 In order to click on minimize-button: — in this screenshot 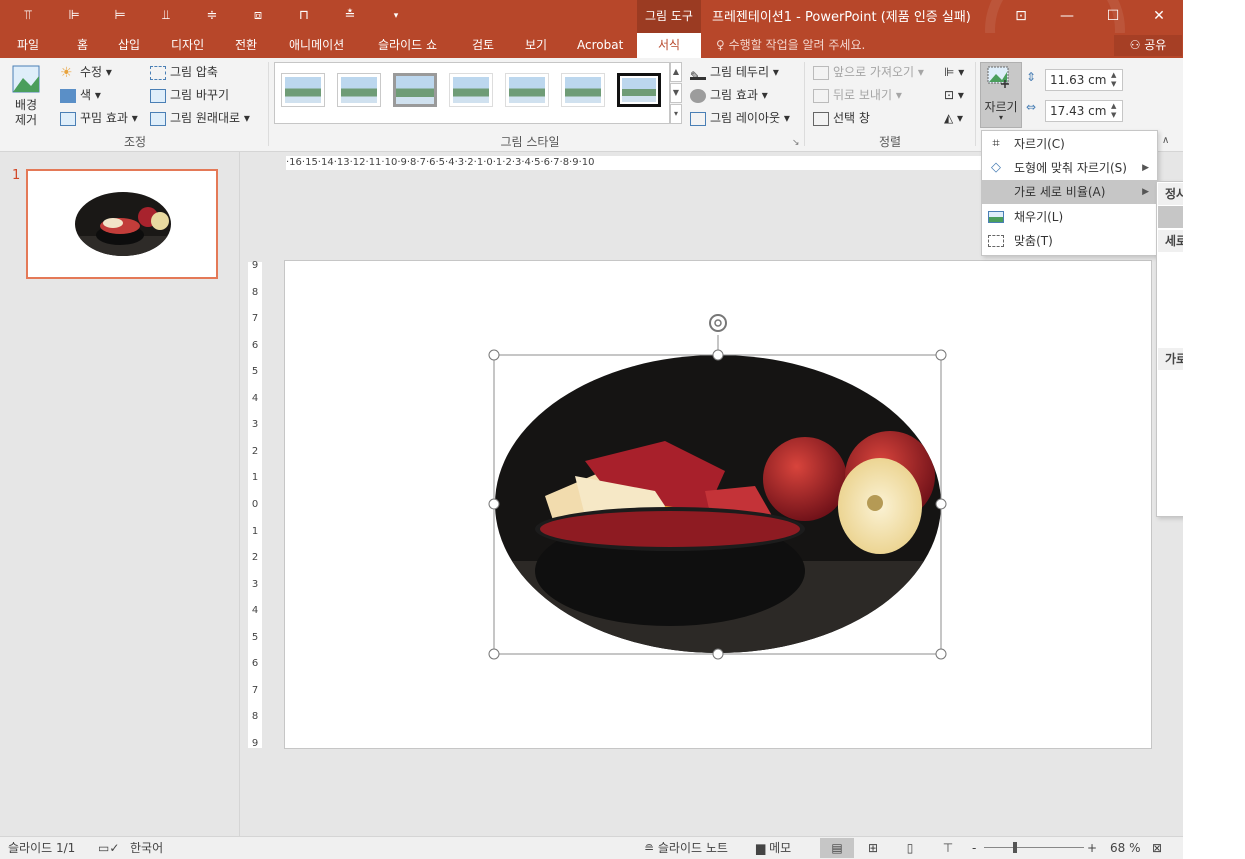, I will do `click(1067, 16)`.